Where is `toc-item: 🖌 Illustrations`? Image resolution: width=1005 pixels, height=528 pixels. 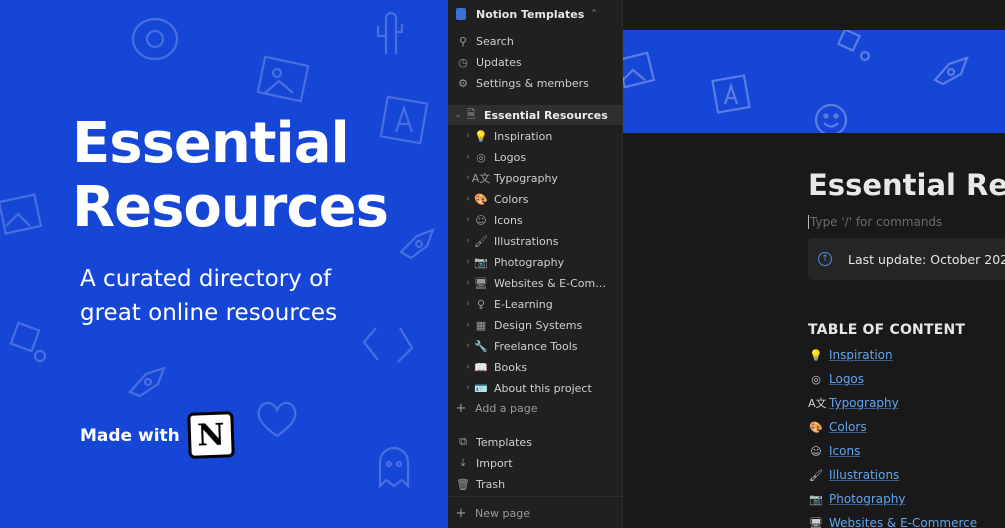 toc-item: 🖌 Illustrations is located at coordinates (853, 475).